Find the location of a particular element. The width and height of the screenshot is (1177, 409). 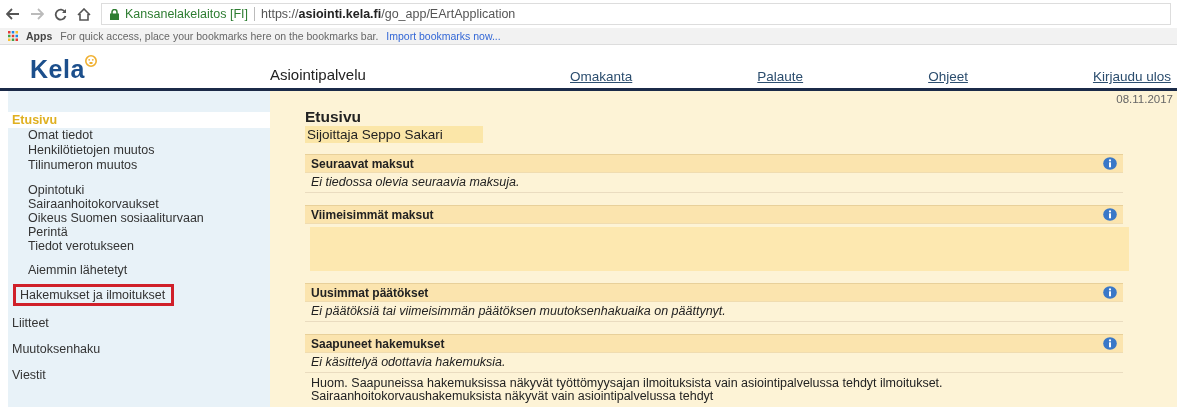

reload-icon is located at coordinates (60, 14).